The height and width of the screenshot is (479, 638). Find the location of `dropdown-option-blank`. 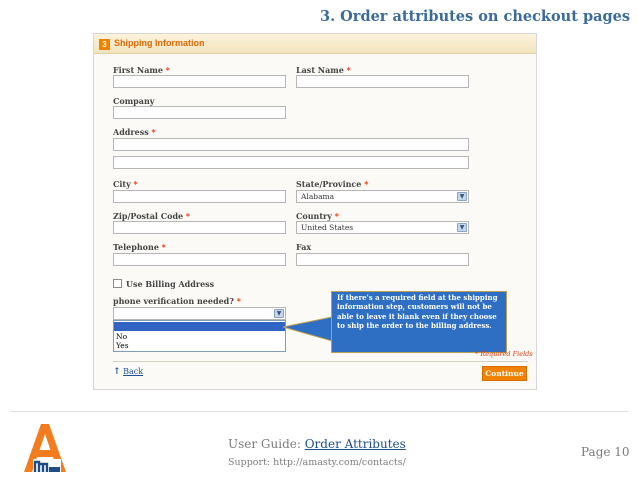

dropdown-option-blank is located at coordinates (199, 326).